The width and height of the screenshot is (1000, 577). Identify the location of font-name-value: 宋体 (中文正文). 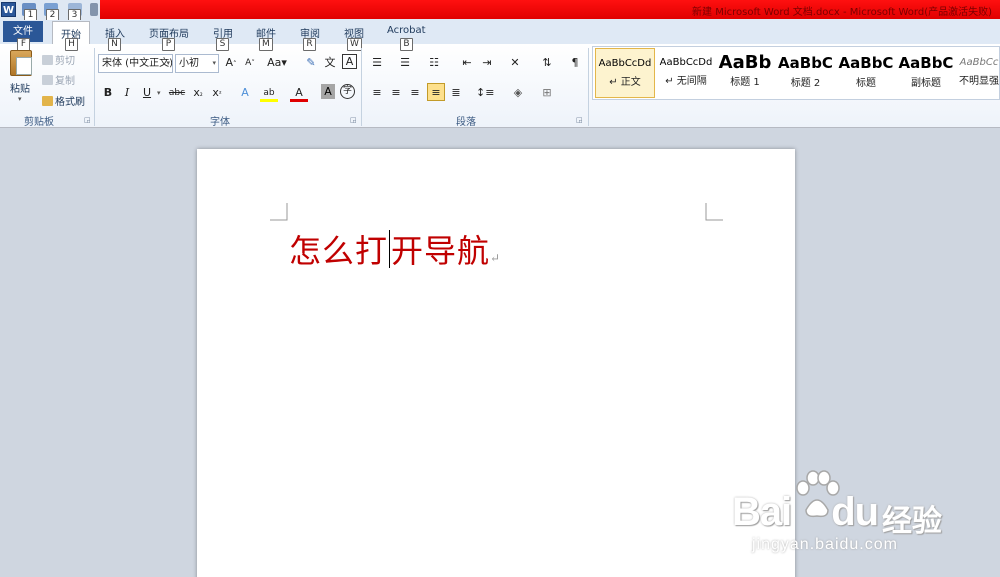
(137, 63).